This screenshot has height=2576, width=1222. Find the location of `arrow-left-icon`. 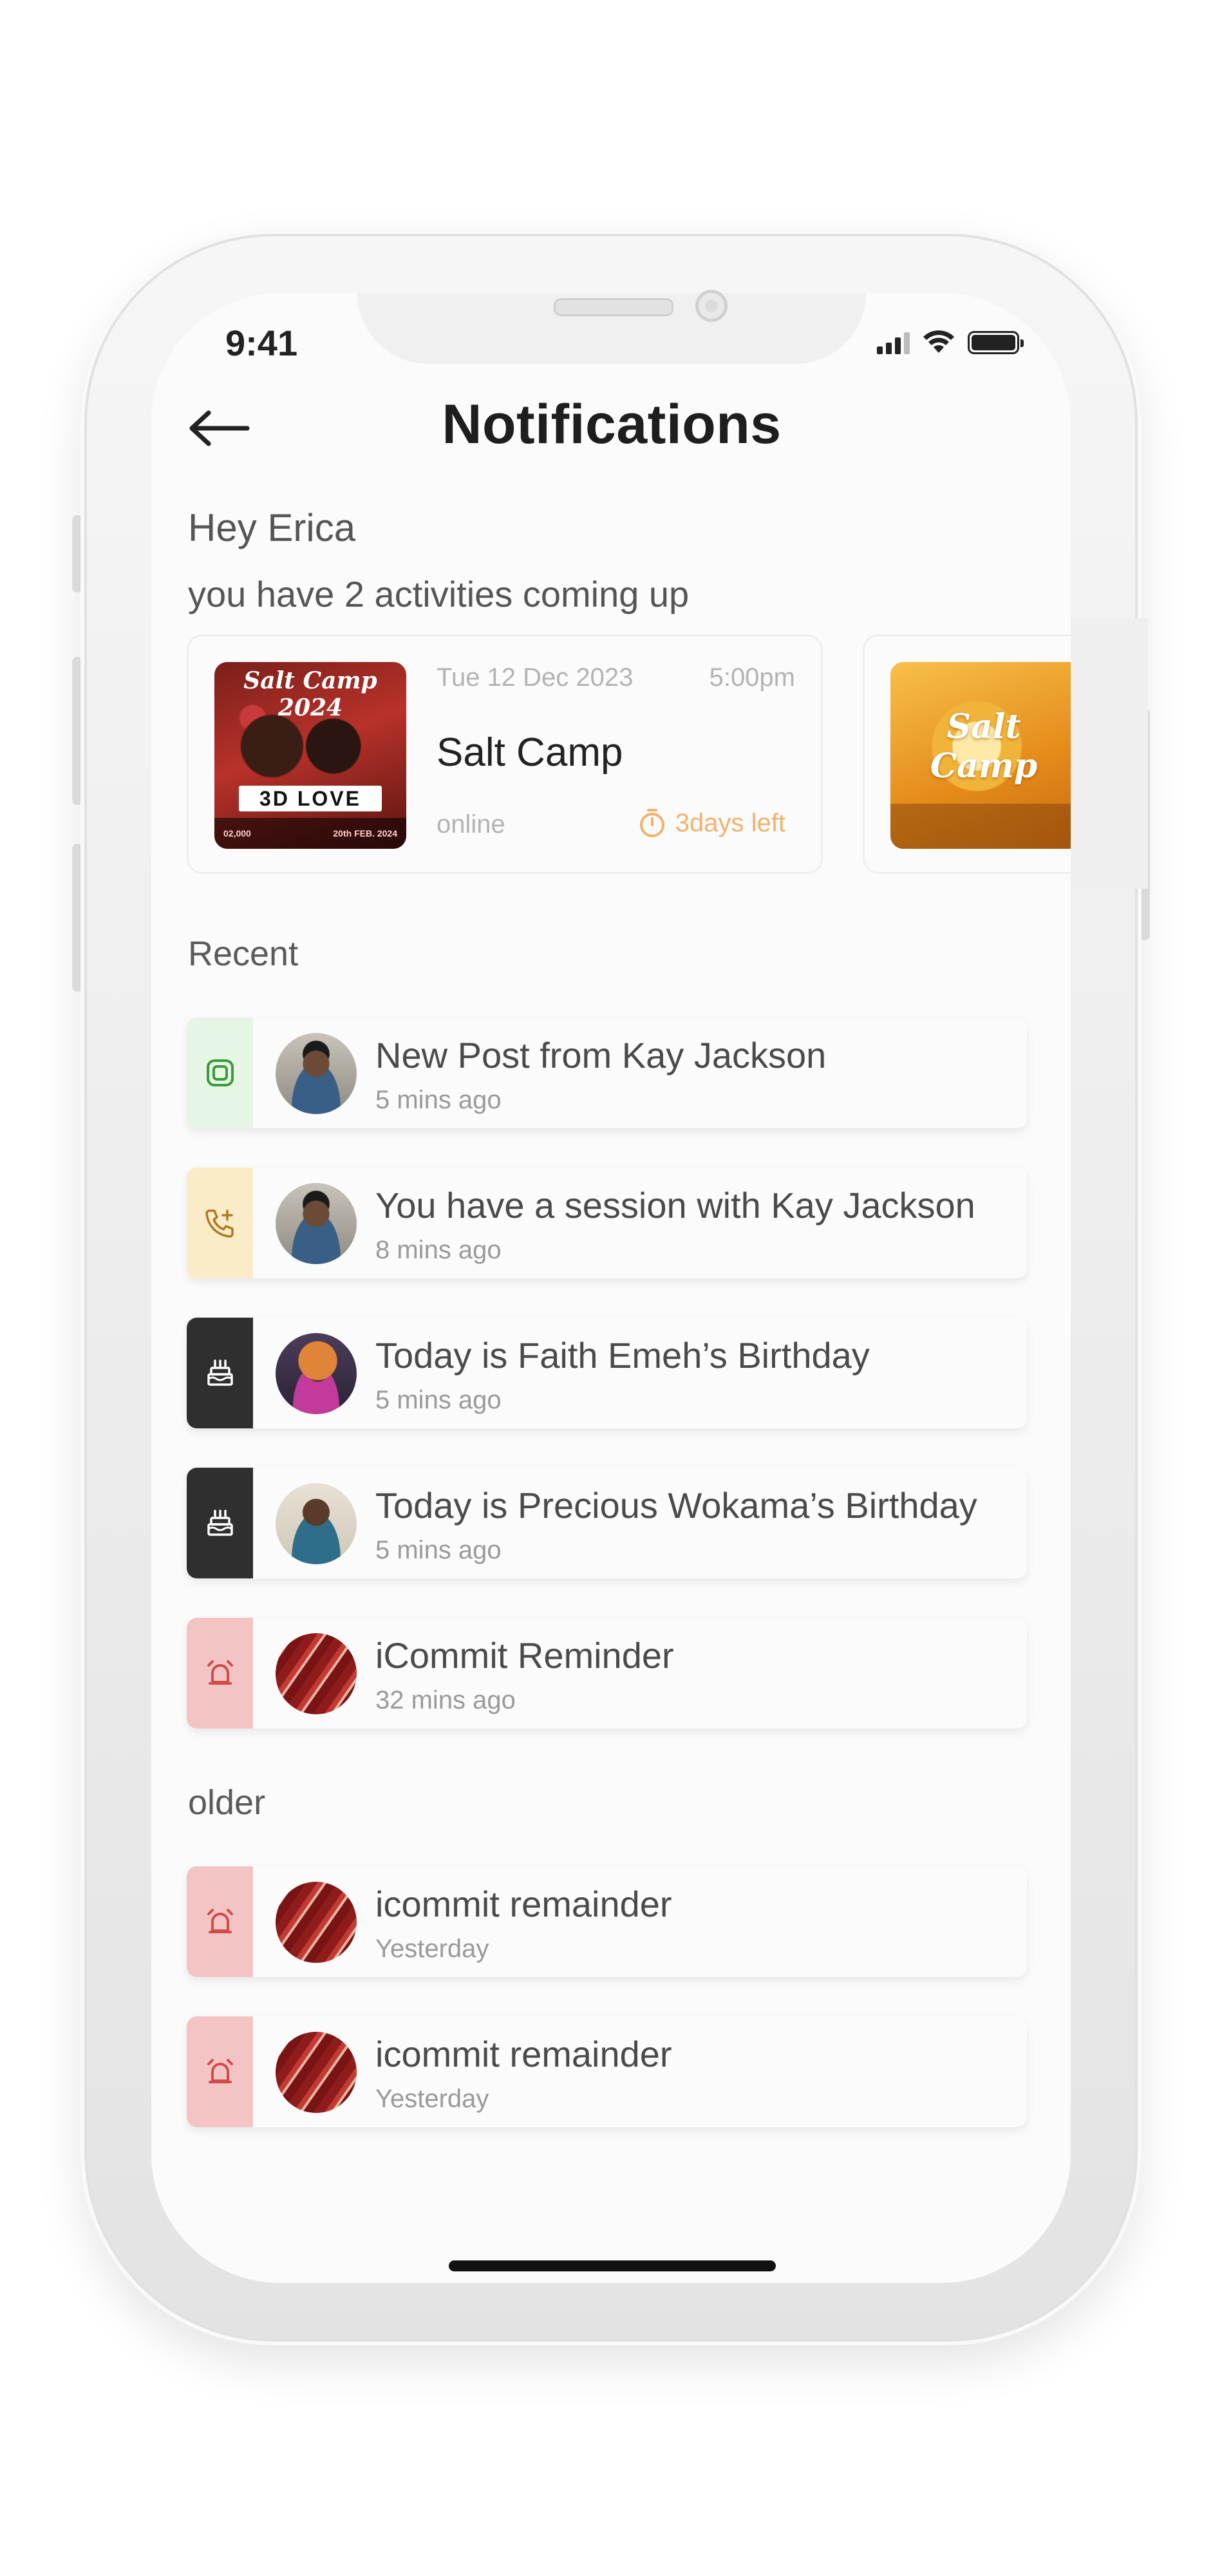

arrow-left-icon is located at coordinates (219, 428).